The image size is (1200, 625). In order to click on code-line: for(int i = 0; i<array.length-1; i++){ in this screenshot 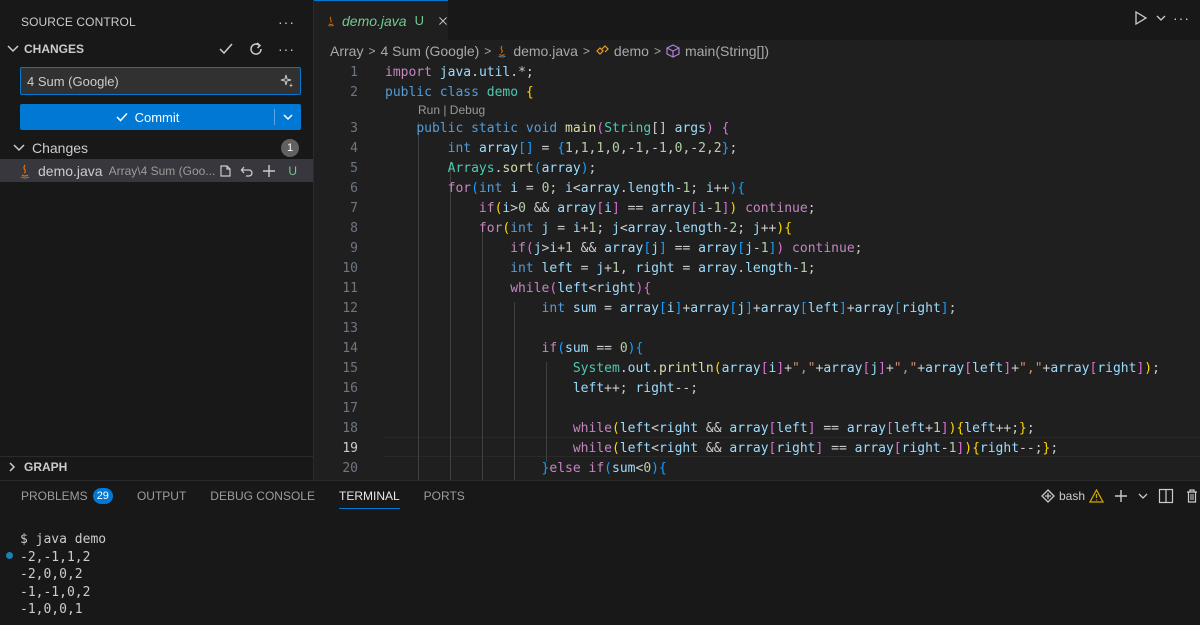, I will do `click(596, 188)`.